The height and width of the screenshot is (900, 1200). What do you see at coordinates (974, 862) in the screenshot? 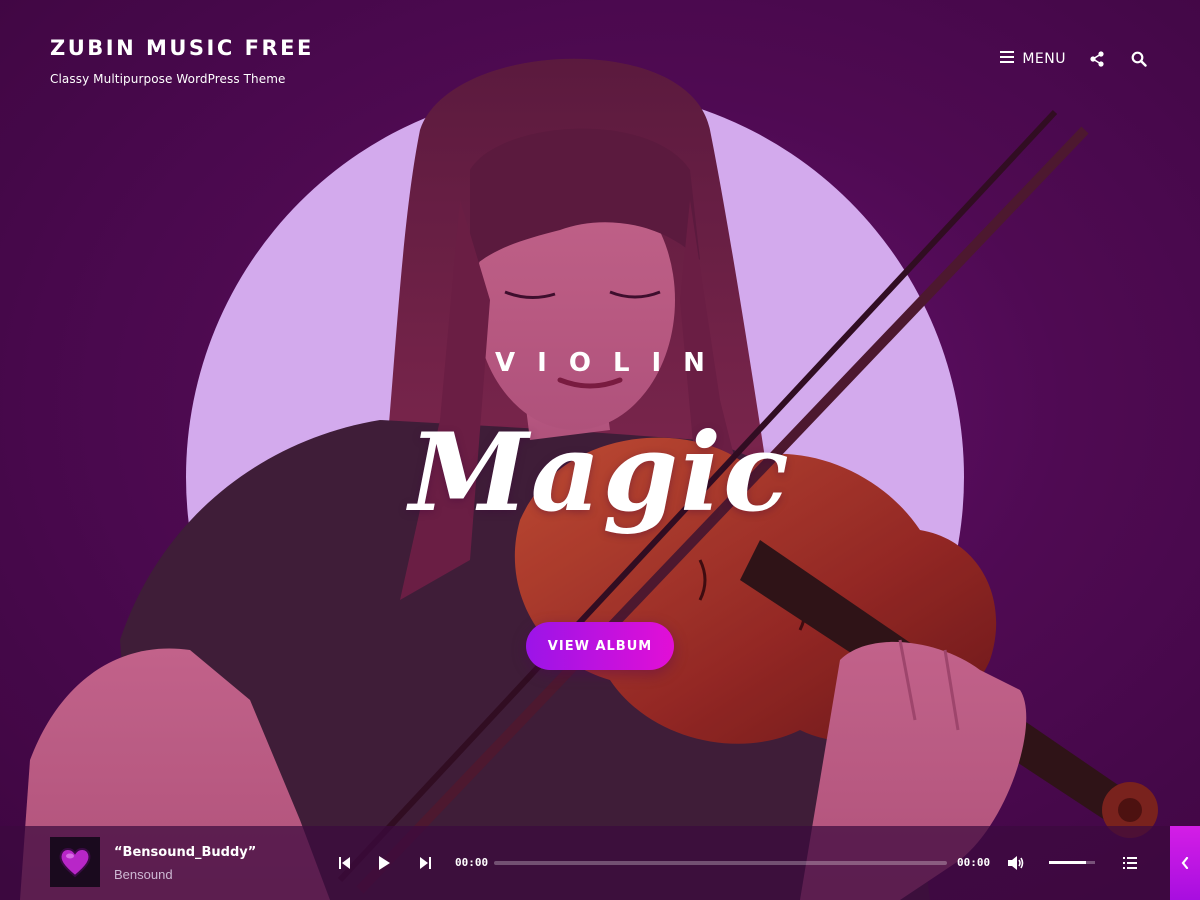
I see `duration: 00:00` at bounding box center [974, 862].